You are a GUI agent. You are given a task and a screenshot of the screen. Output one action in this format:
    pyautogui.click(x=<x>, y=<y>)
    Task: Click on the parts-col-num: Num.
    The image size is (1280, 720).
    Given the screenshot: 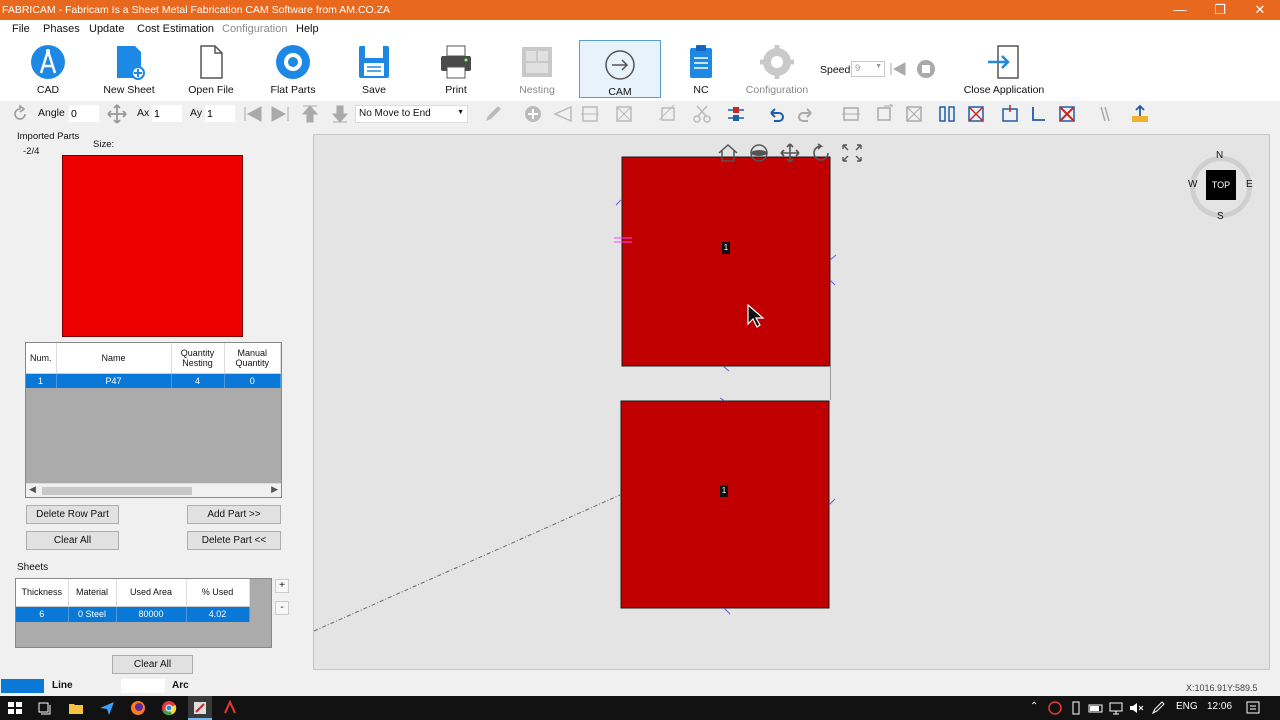 What is the action you would take?
    pyautogui.click(x=41, y=358)
    